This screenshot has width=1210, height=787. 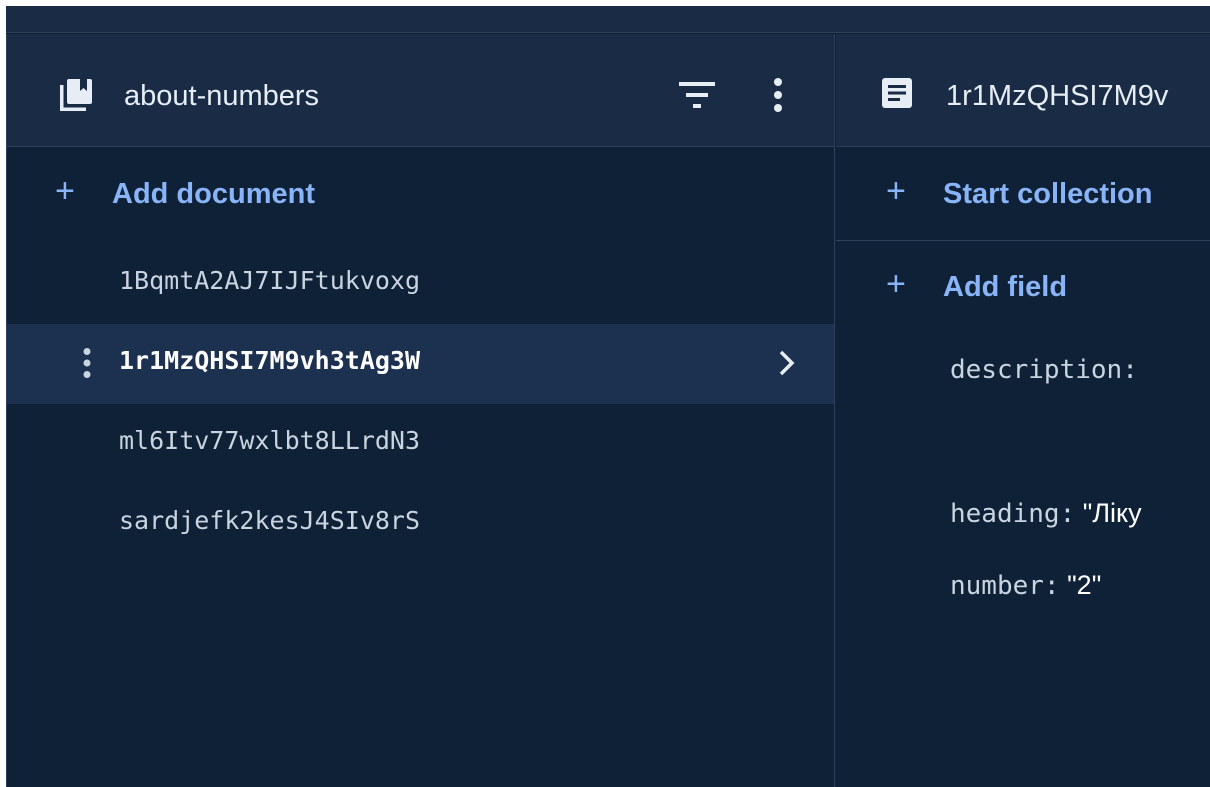 I want to click on field-row-description: description:, so click(x=1044, y=369).